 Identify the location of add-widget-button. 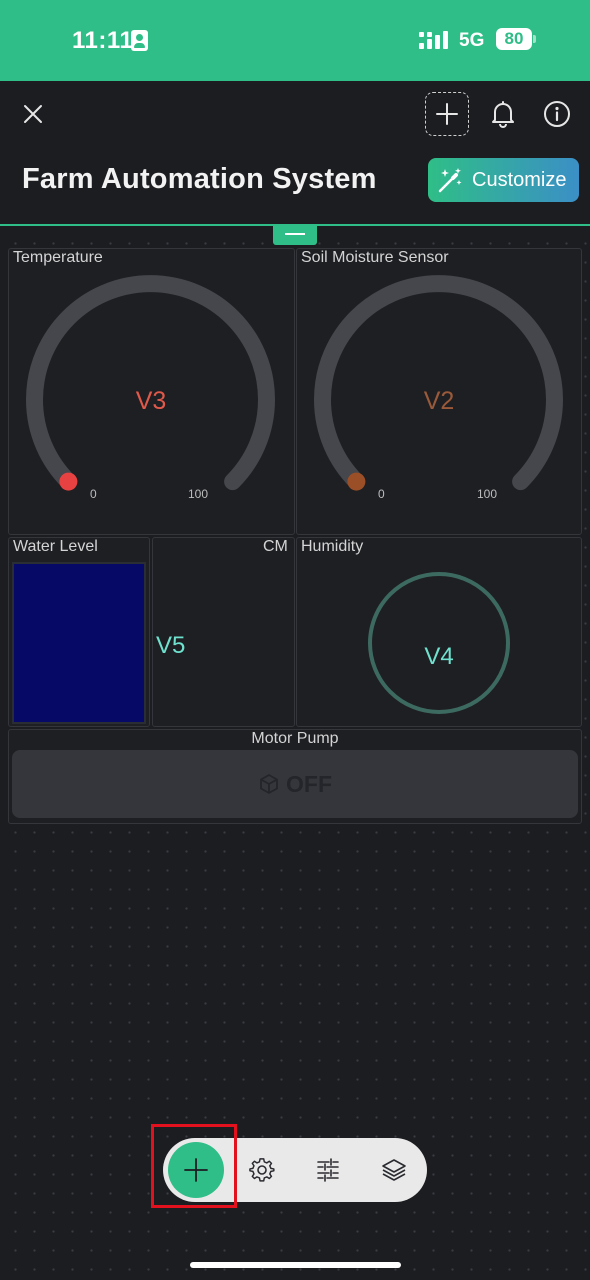
(447, 114).